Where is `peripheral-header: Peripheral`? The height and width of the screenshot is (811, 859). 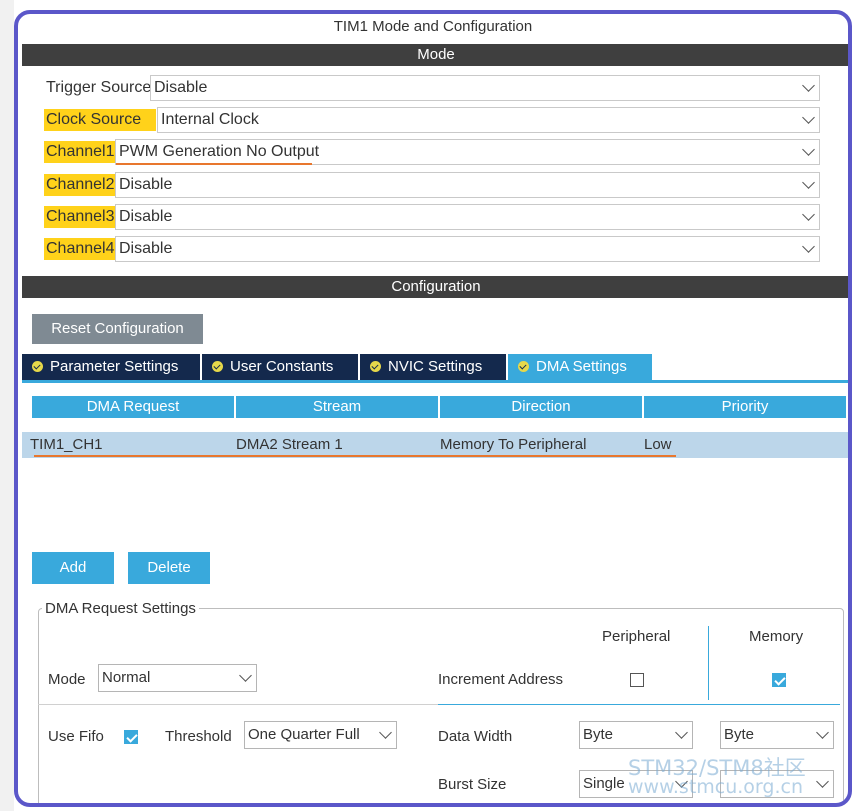 peripheral-header: Peripheral is located at coordinates (636, 636).